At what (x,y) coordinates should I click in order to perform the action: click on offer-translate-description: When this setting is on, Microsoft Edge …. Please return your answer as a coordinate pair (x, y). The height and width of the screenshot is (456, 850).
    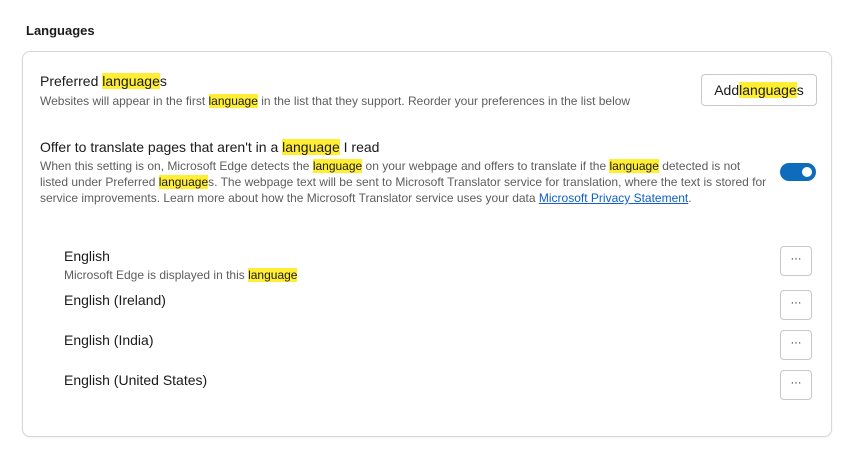
    Looking at the image, I should click on (403, 182).